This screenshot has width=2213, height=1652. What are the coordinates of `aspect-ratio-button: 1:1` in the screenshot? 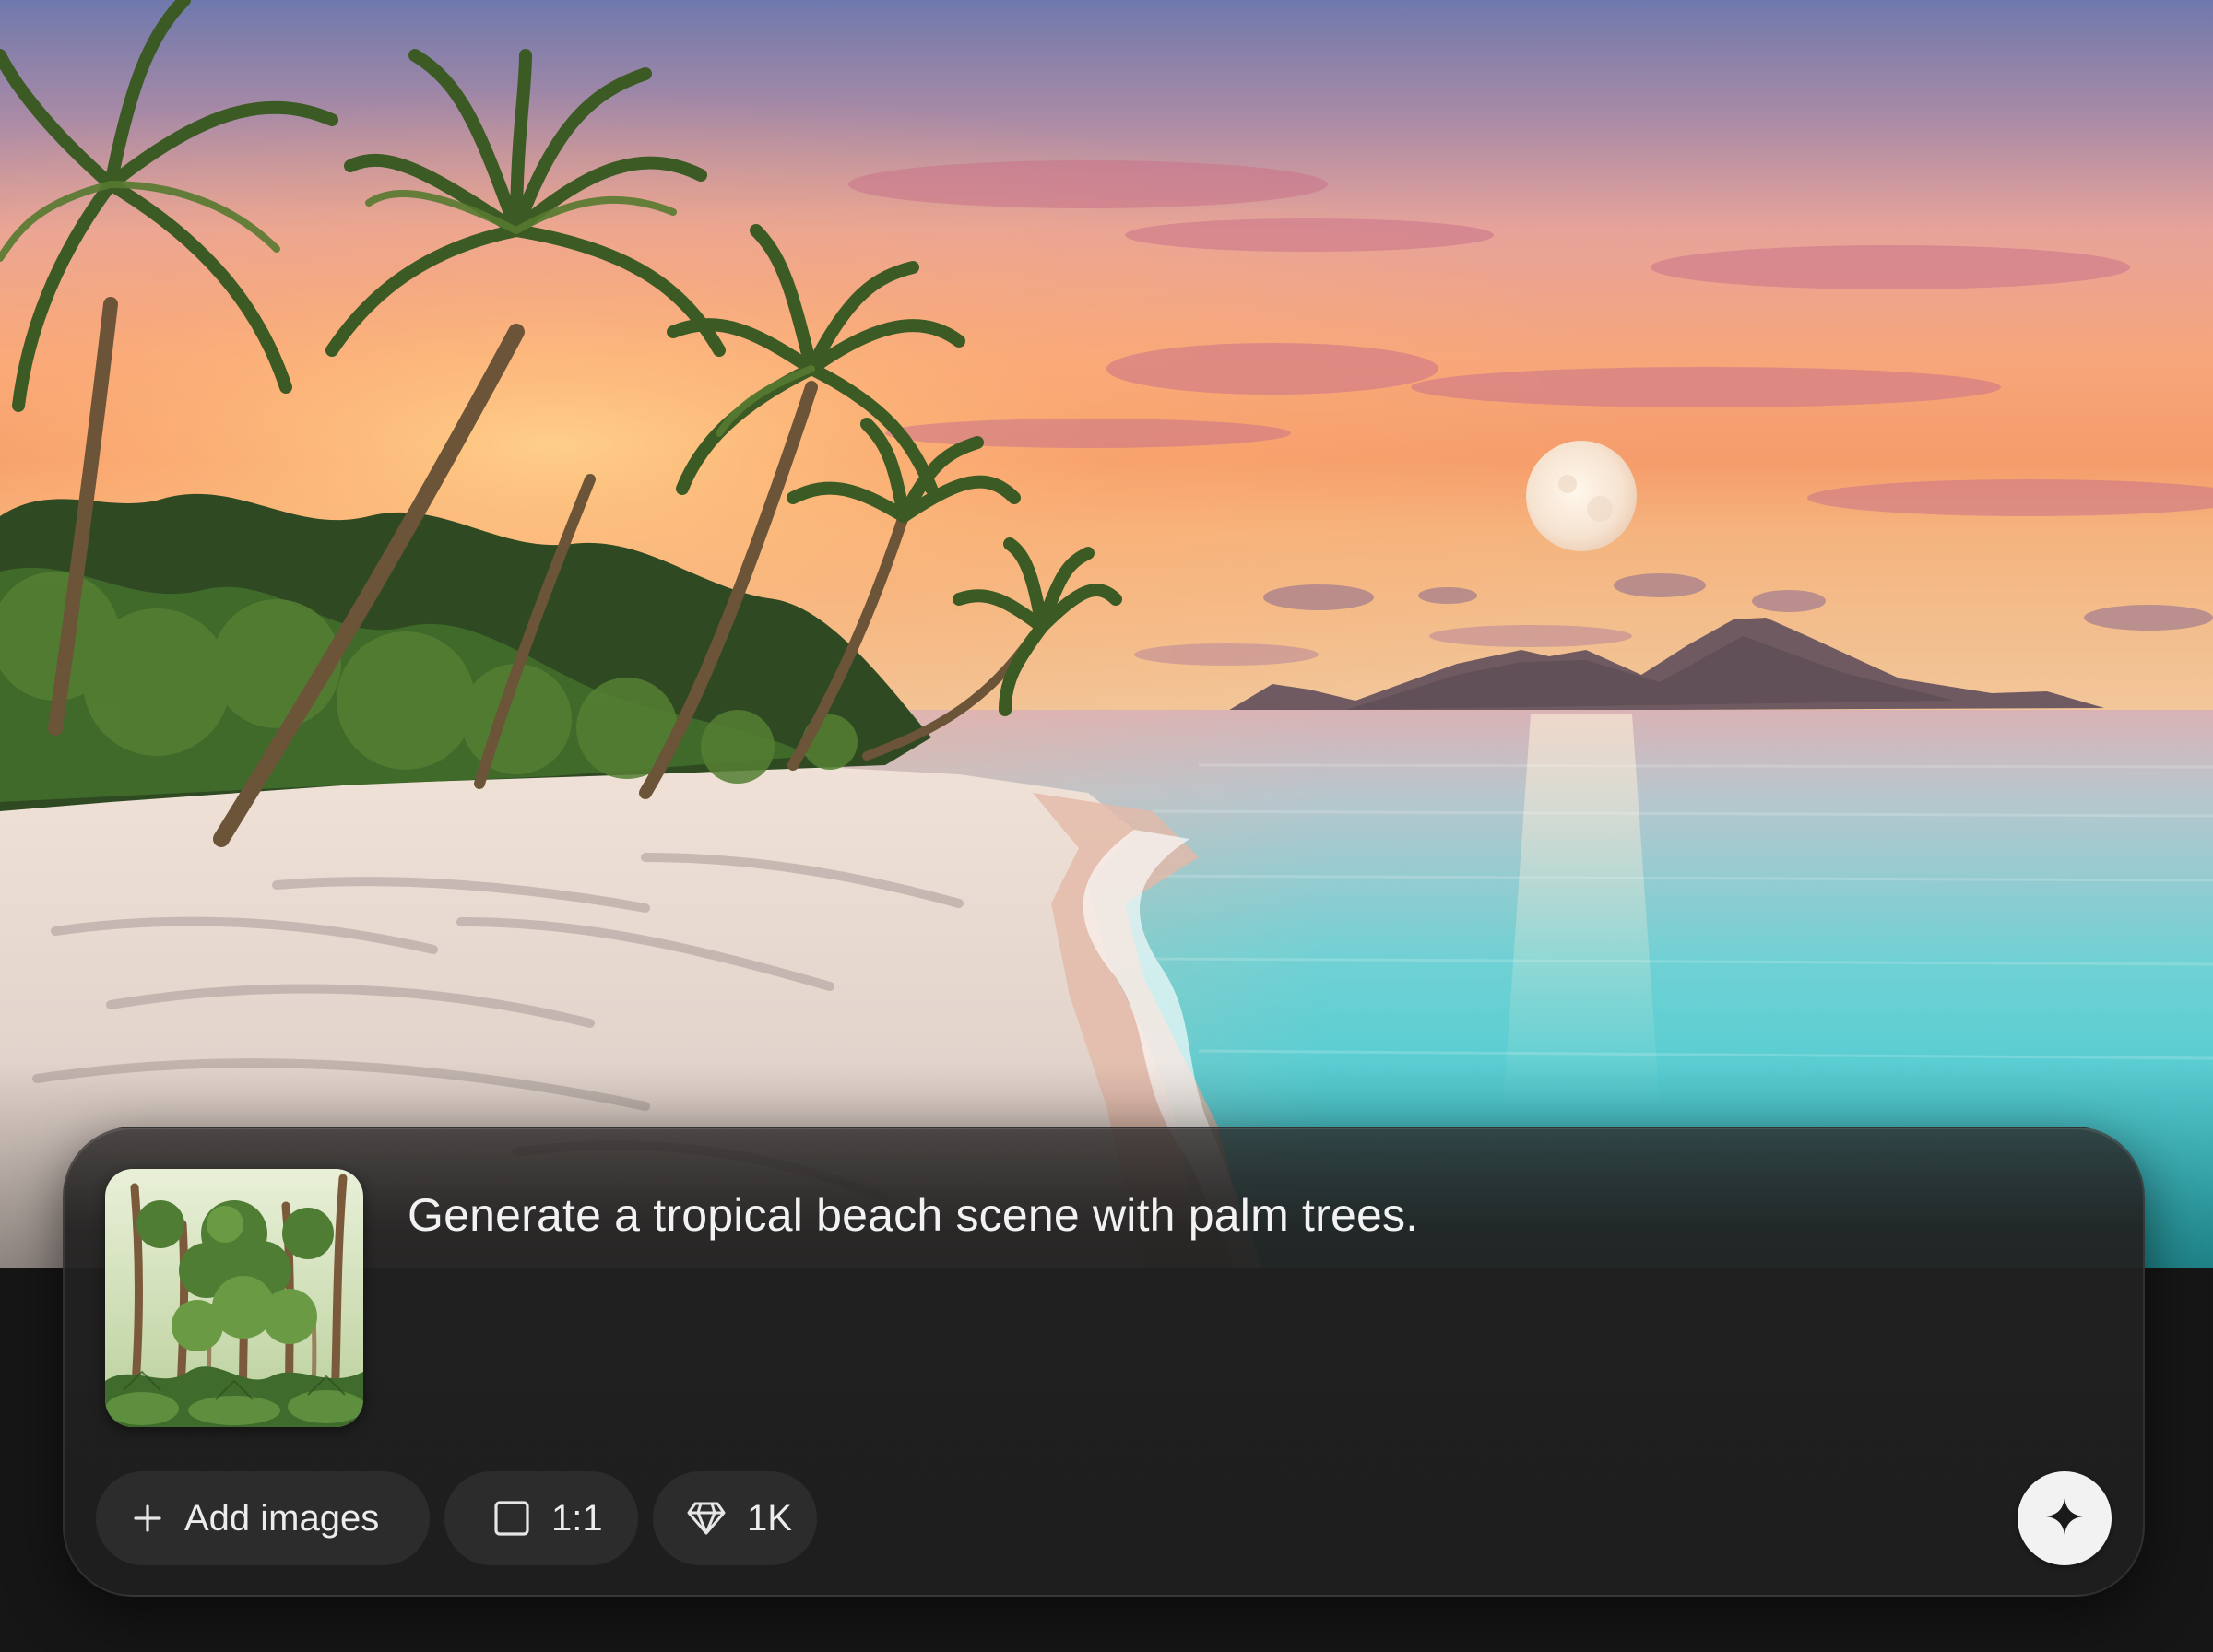 It's located at (541, 1518).